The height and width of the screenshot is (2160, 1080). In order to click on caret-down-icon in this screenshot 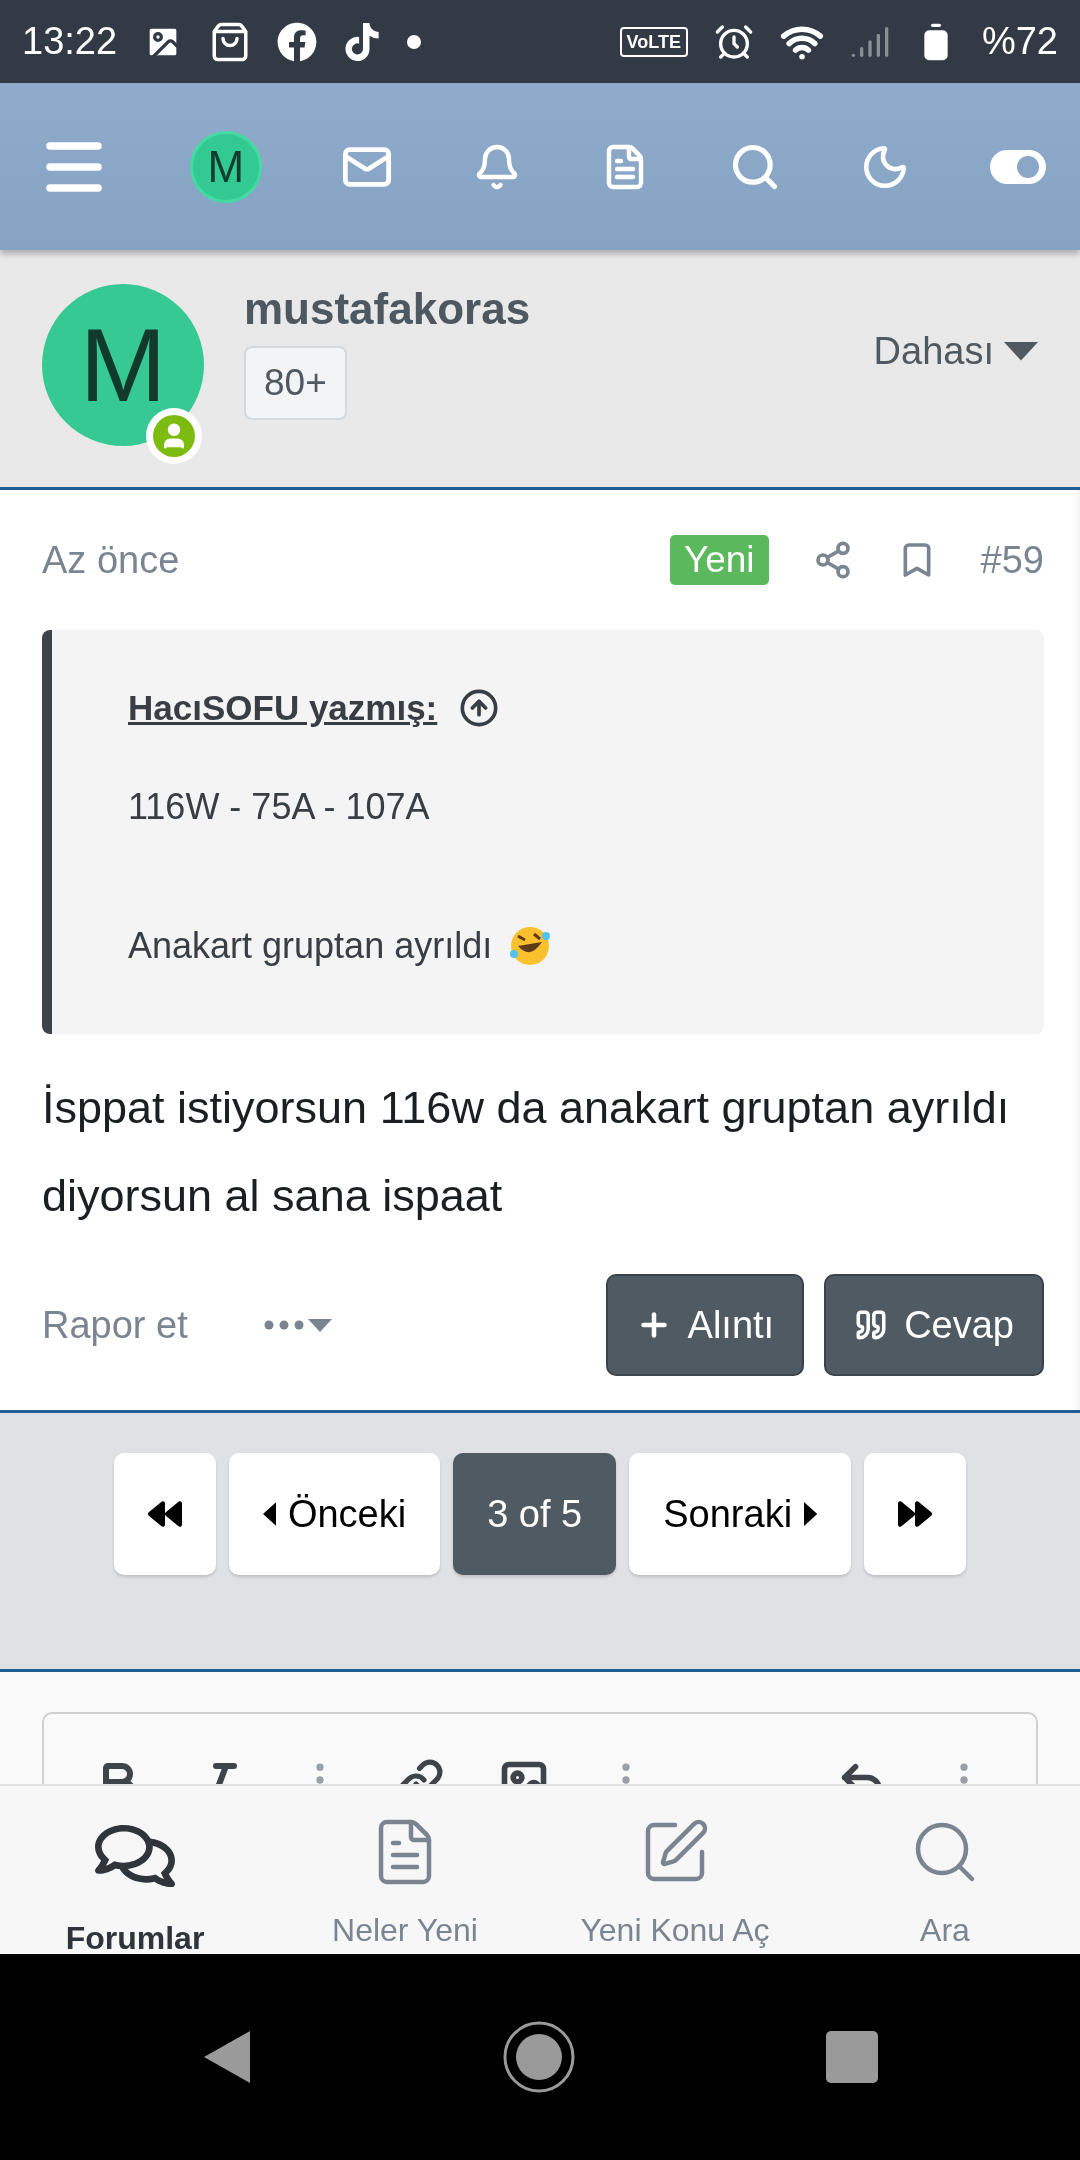, I will do `click(1021, 351)`.